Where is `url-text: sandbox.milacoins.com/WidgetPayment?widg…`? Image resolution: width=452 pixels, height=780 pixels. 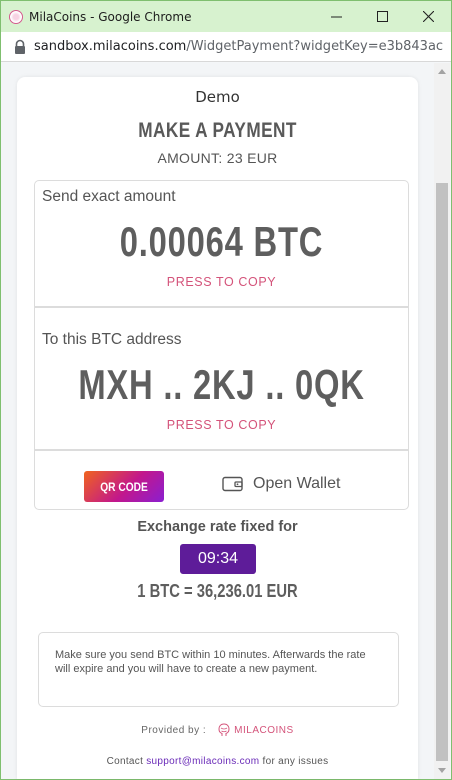 url-text: sandbox.milacoins.com/WidgetPayment?widg… is located at coordinates (239, 46).